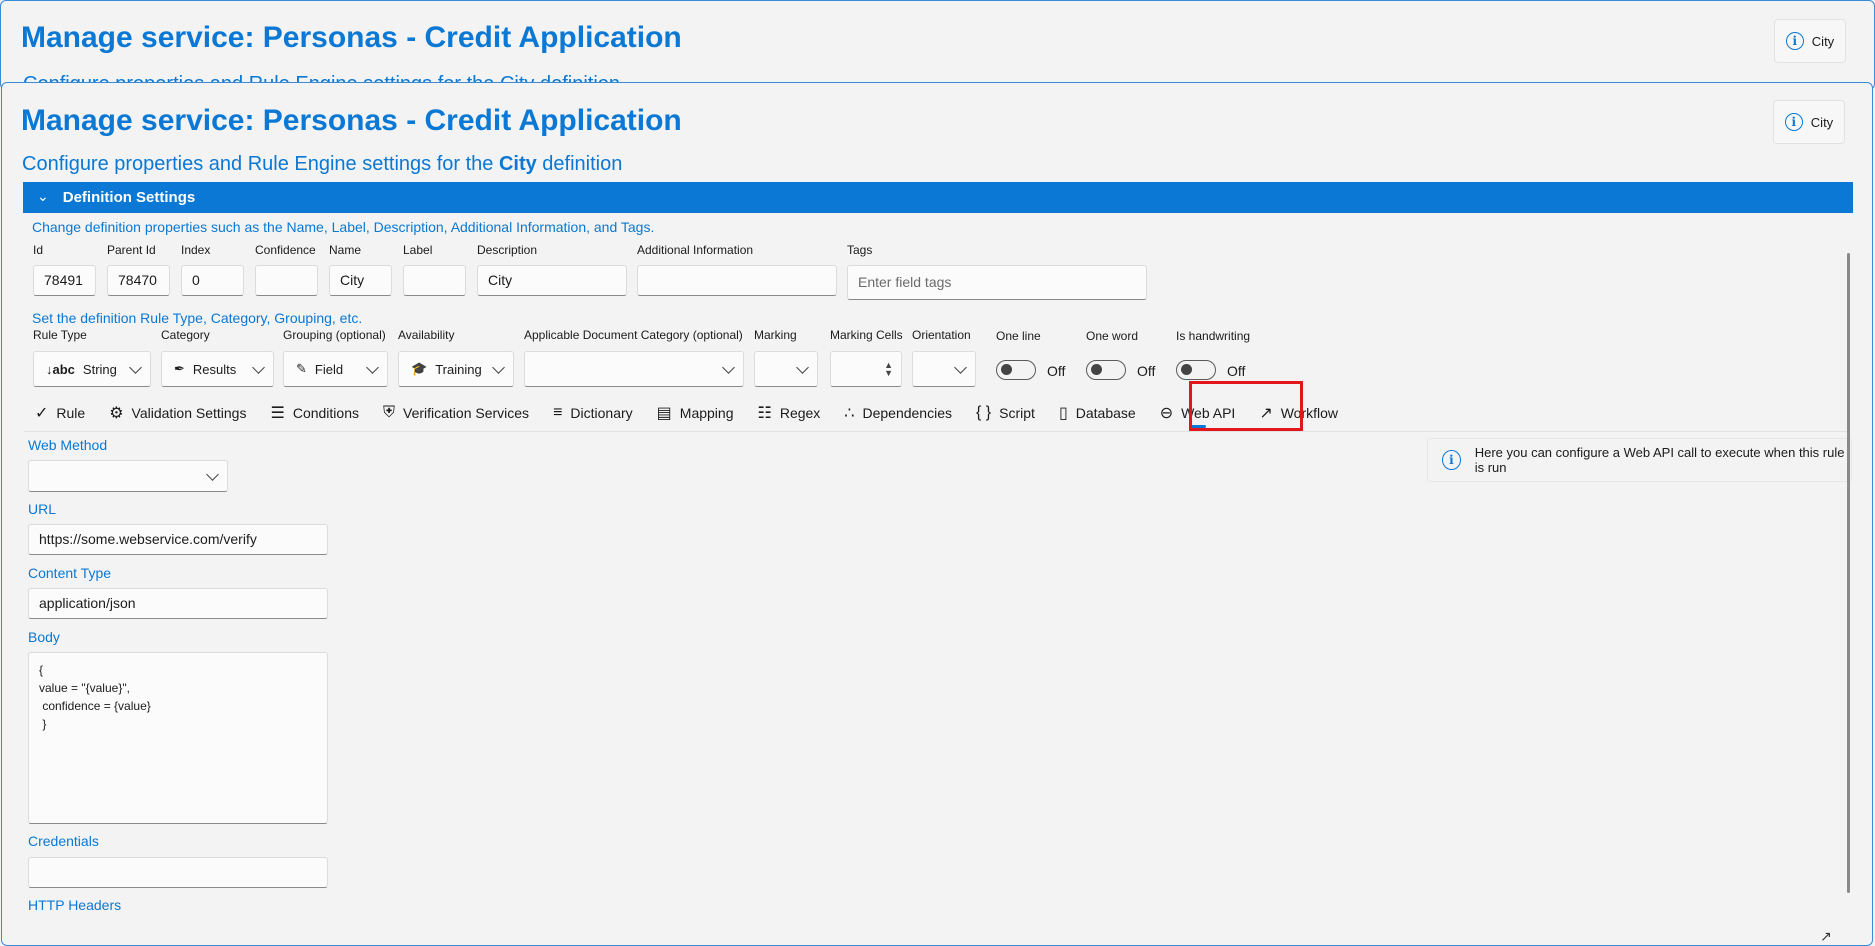  Describe the element at coordinates (1822, 122) in the screenshot. I see `chip-label: City` at that location.